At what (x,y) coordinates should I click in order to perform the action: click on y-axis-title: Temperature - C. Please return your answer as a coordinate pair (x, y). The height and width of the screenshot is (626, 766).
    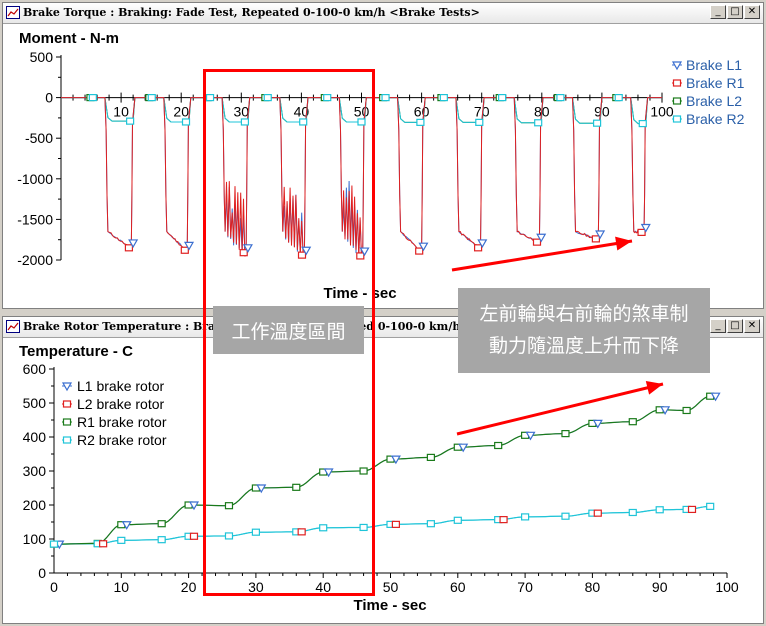
    Looking at the image, I should click on (76, 351).